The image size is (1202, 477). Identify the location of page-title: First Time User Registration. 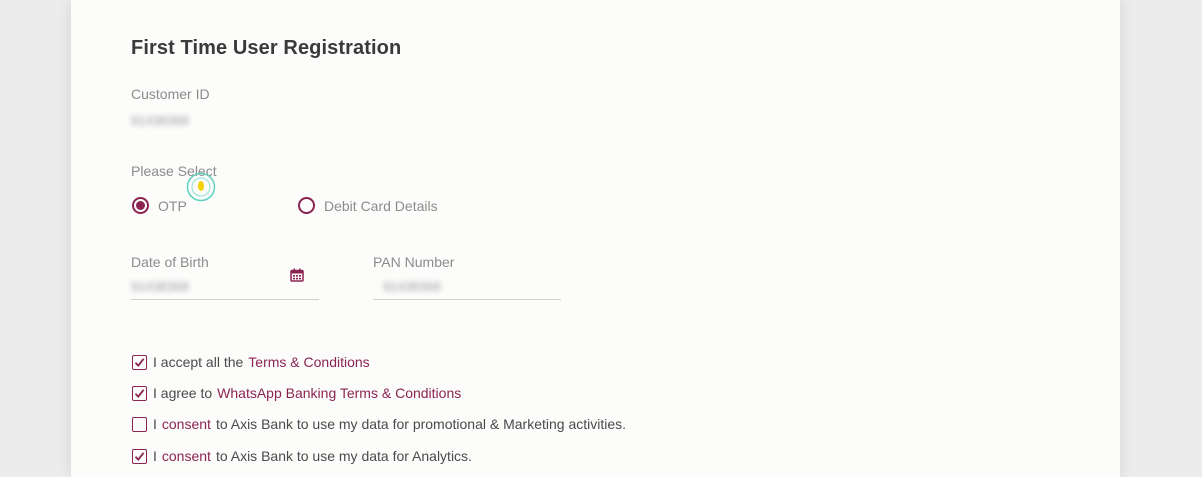
(266, 48).